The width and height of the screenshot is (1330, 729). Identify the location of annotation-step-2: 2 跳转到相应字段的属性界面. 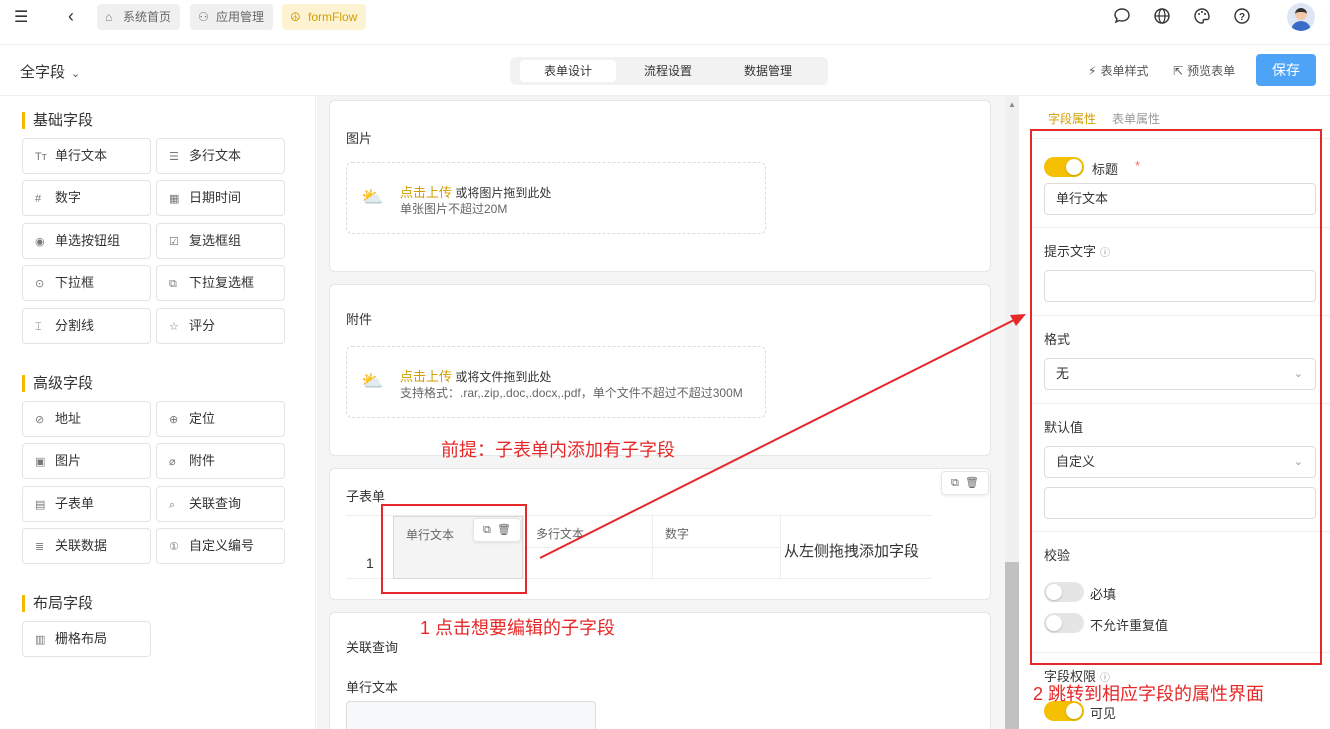
(1149, 694).